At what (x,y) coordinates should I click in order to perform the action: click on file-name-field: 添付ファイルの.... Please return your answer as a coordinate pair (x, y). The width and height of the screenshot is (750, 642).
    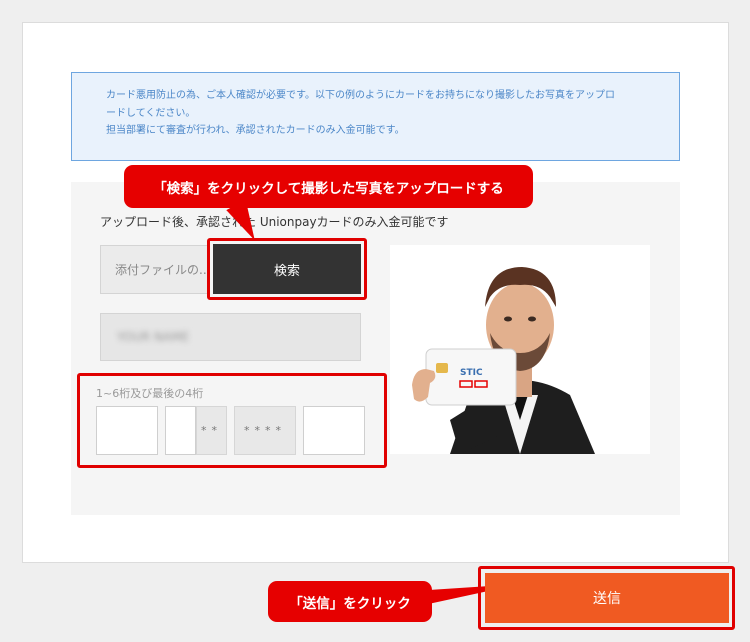
    Looking at the image, I should click on (155, 269).